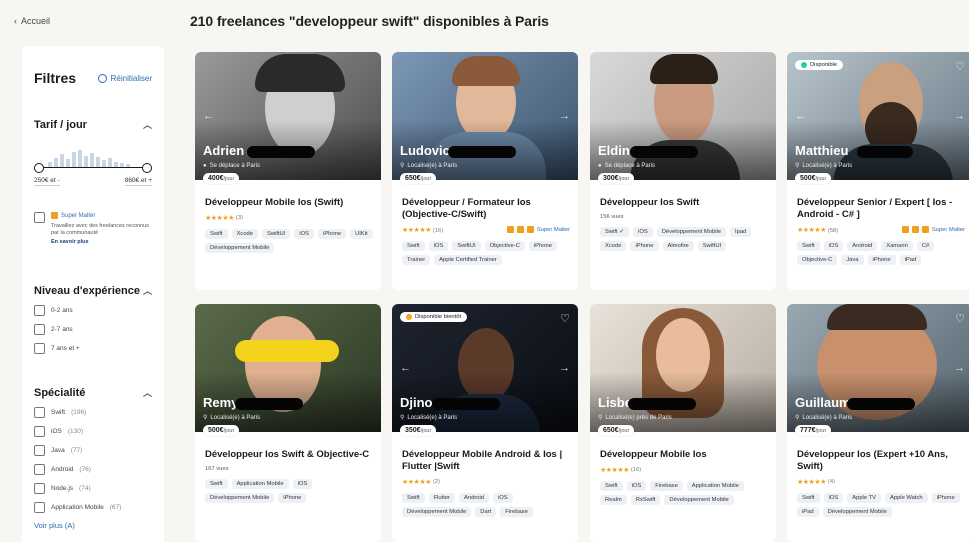 The width and height of the screenshot is (969, 542). I want to click on freelancer-title: Développeur Mobile Ios (Swift), so click(274, 202).